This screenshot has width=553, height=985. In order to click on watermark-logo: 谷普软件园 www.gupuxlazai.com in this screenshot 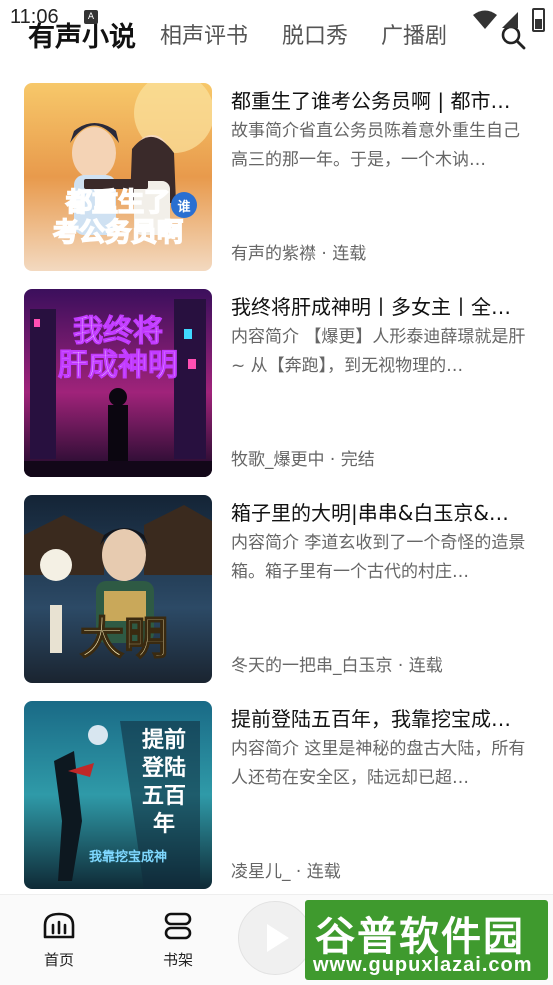, I will do `click(426, 940)`.